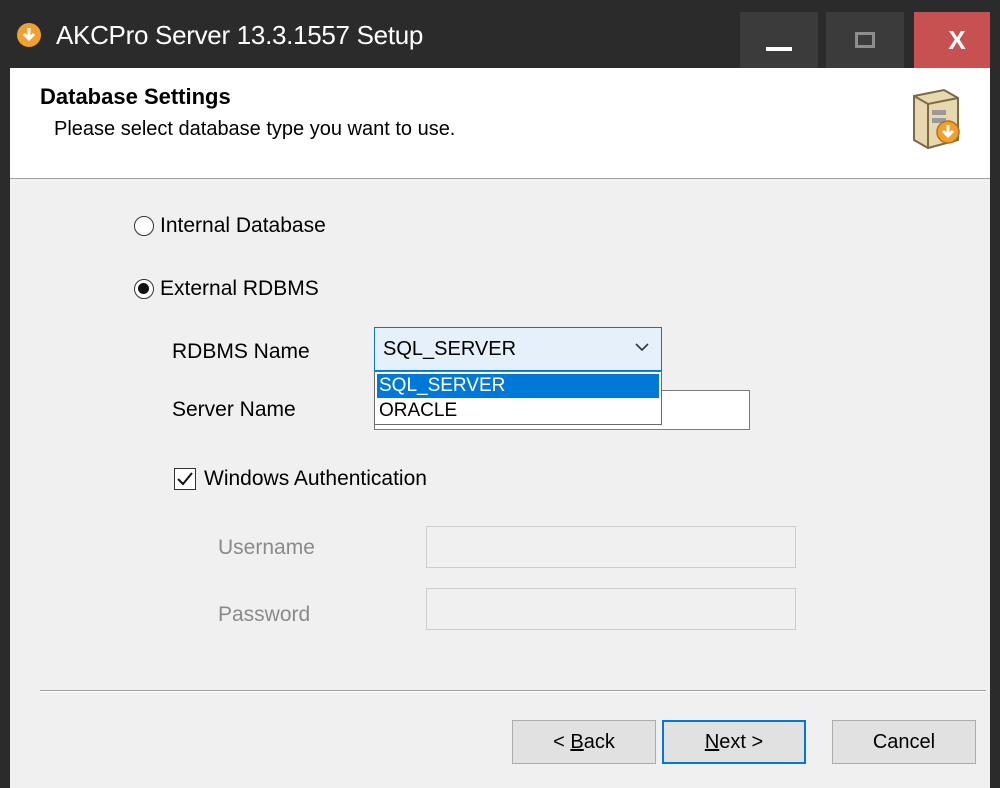 The image size is (1000, 788). Describe the element at coordinates (779, 40) in the screenshot. I see `minimize-button` at that location.